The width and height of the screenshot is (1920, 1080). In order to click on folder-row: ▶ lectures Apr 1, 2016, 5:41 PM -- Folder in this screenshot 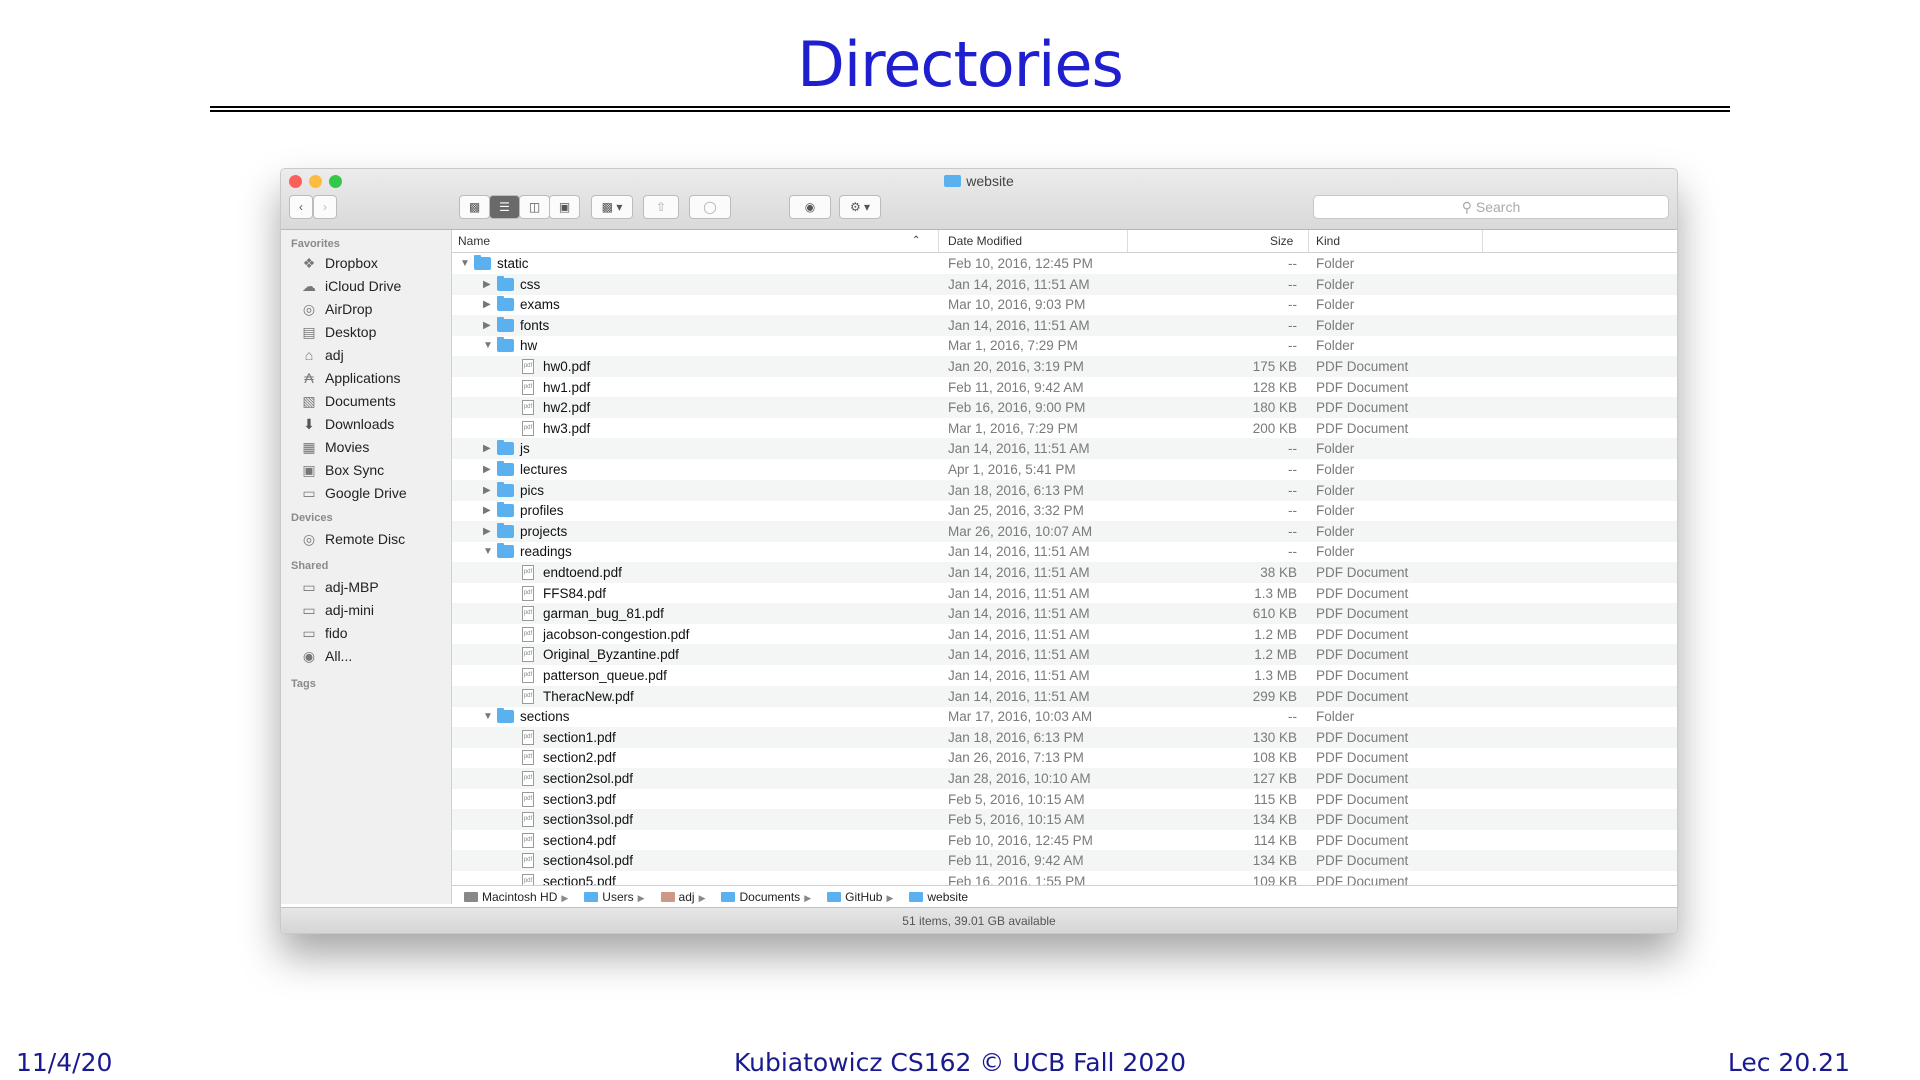, I will do `click(1064, 469)`.